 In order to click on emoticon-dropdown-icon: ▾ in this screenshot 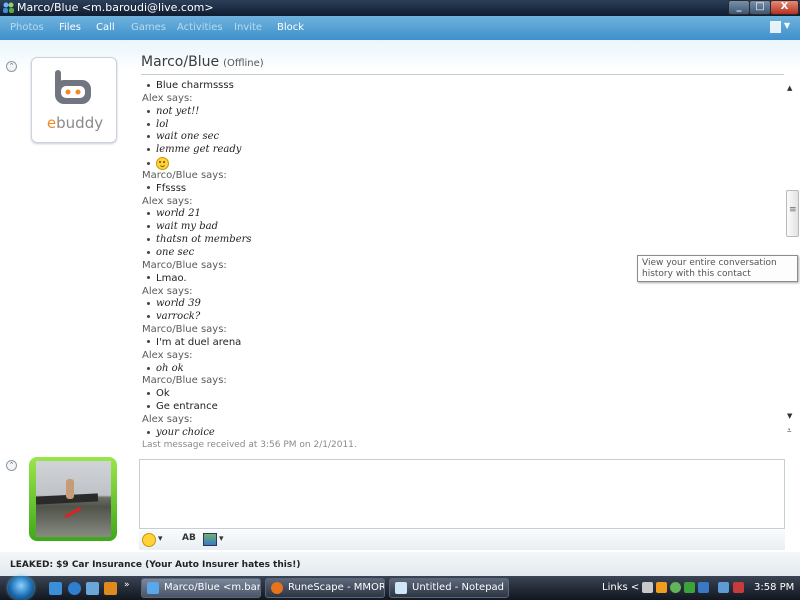, I will do `click(160, 539)`.